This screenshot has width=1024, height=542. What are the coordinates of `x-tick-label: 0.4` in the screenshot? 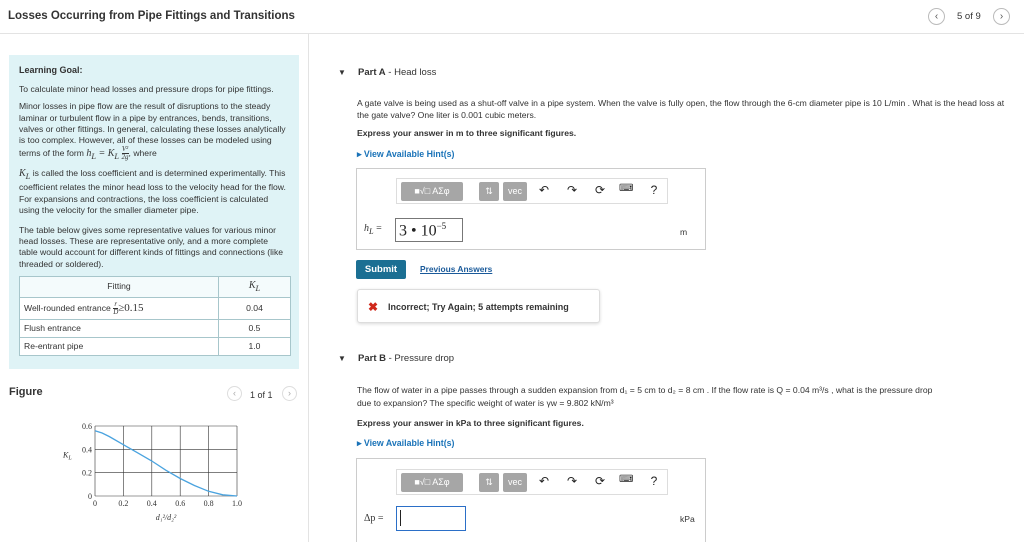 It's located at (152, 503).